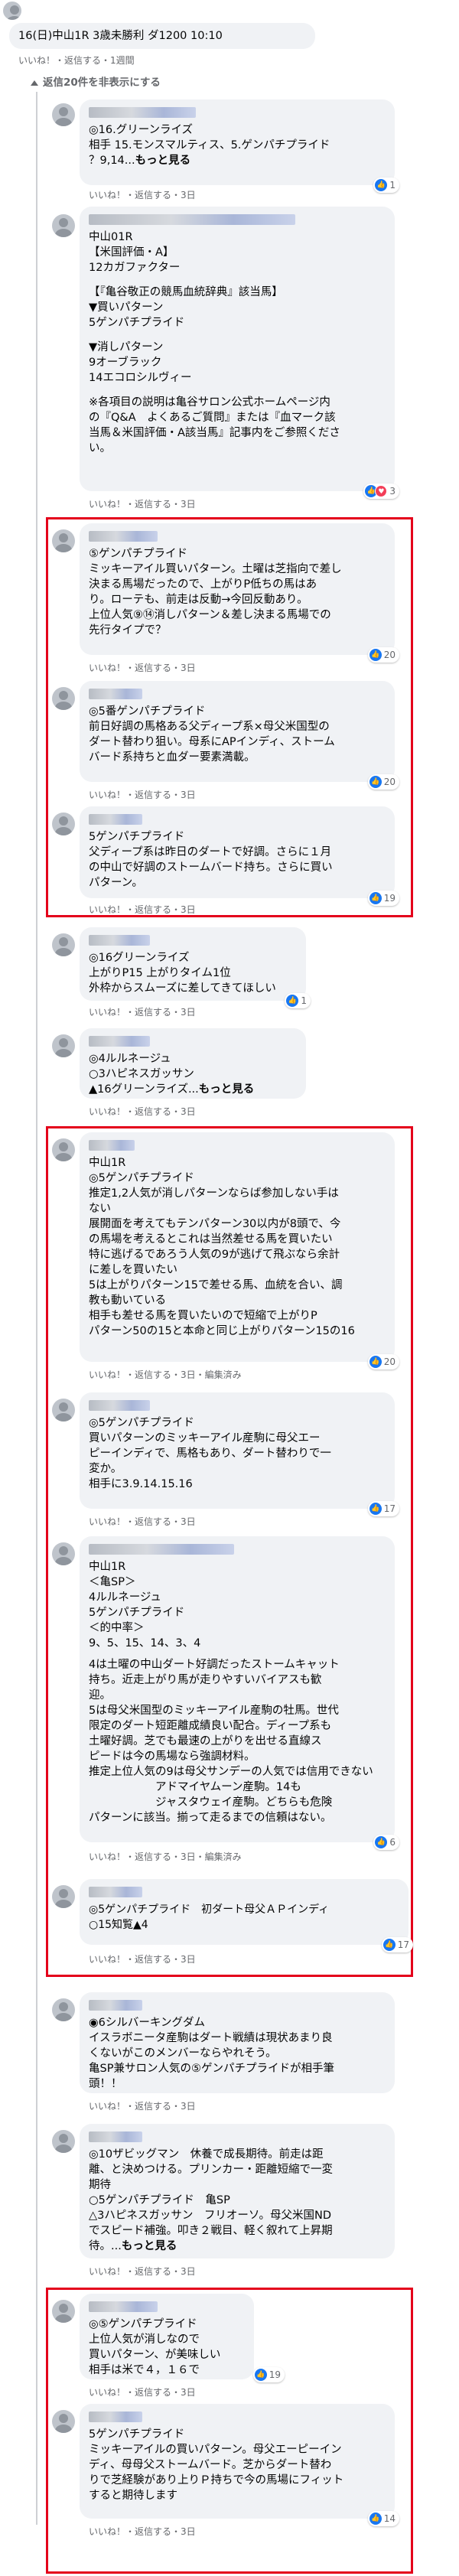 The height and width of the screenshot is (2576, 459). I want to click on heart-icon: ♥, so click(382, 491).